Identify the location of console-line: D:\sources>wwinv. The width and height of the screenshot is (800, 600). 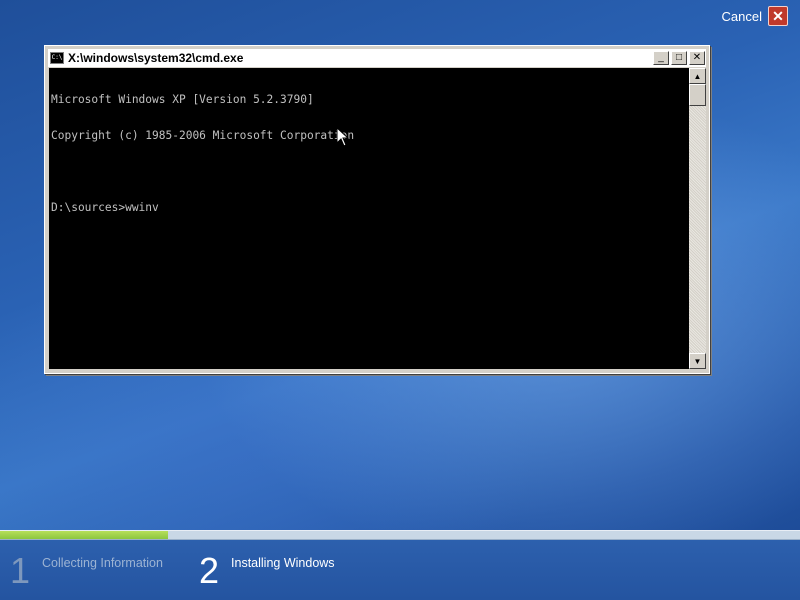
(105, 207).